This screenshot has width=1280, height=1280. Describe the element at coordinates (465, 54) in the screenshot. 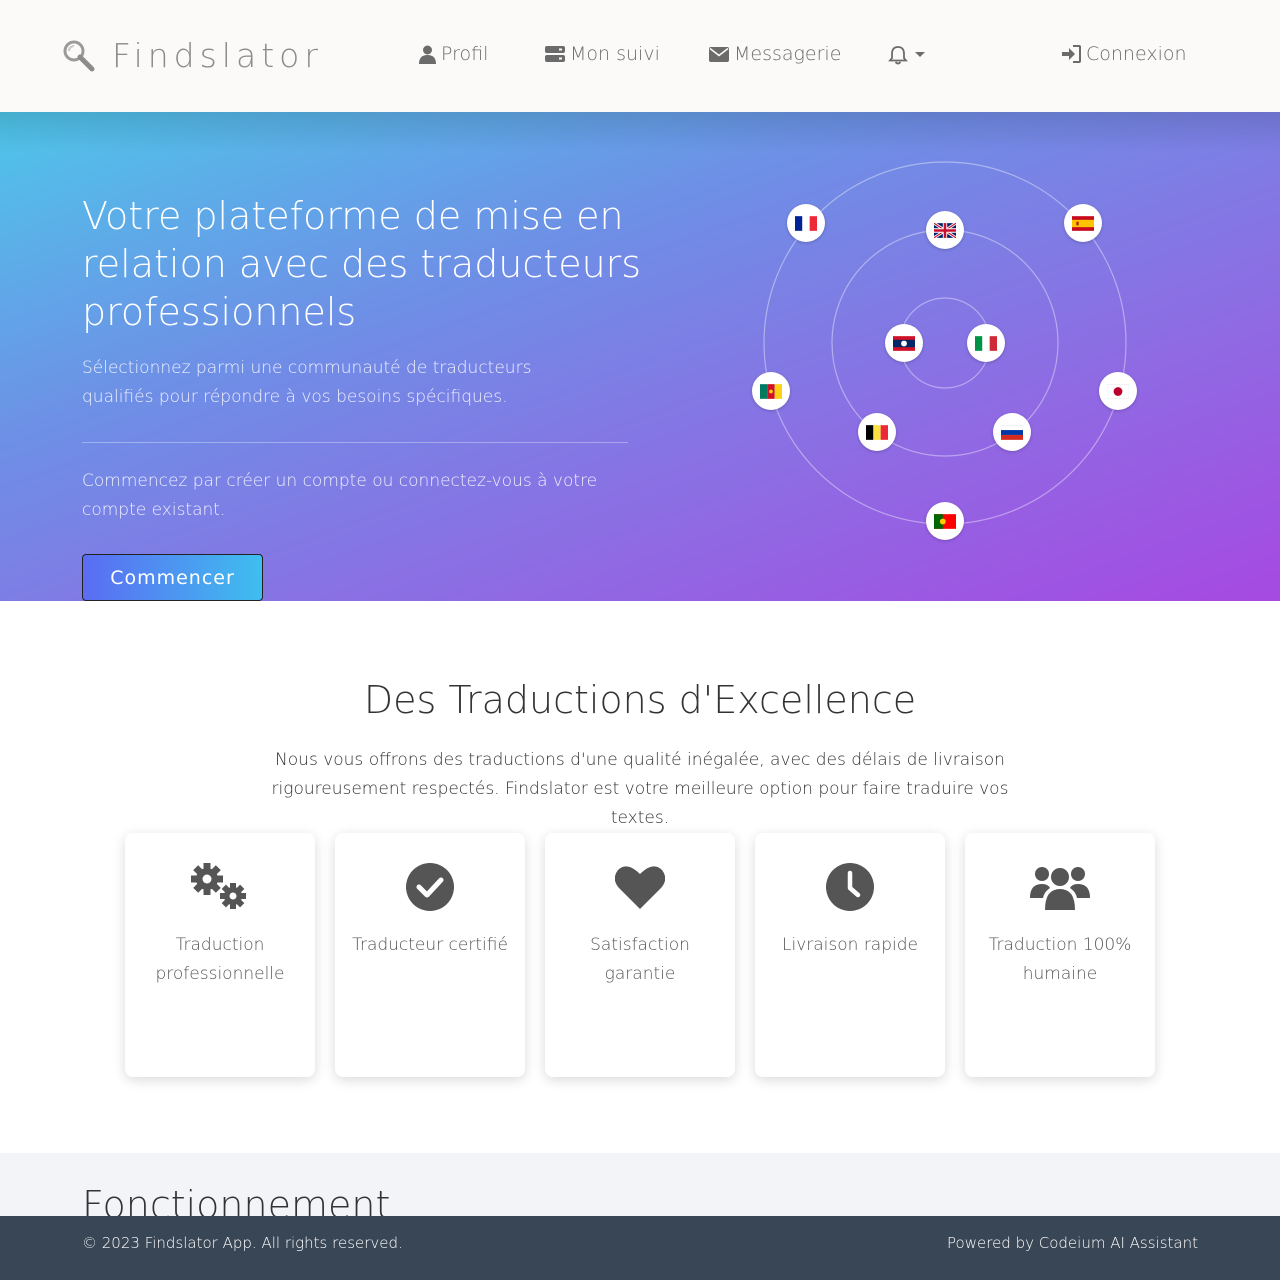

I see `nav-profil-label: Profil` at that location.